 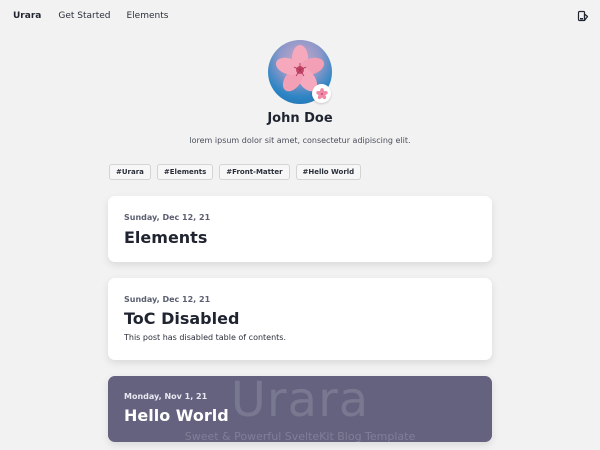 What do you see at coordinates (166, 396) in the screenshot?
I see `post-date: Monday, Nov 1, 21` at bounding box center [166, 396].